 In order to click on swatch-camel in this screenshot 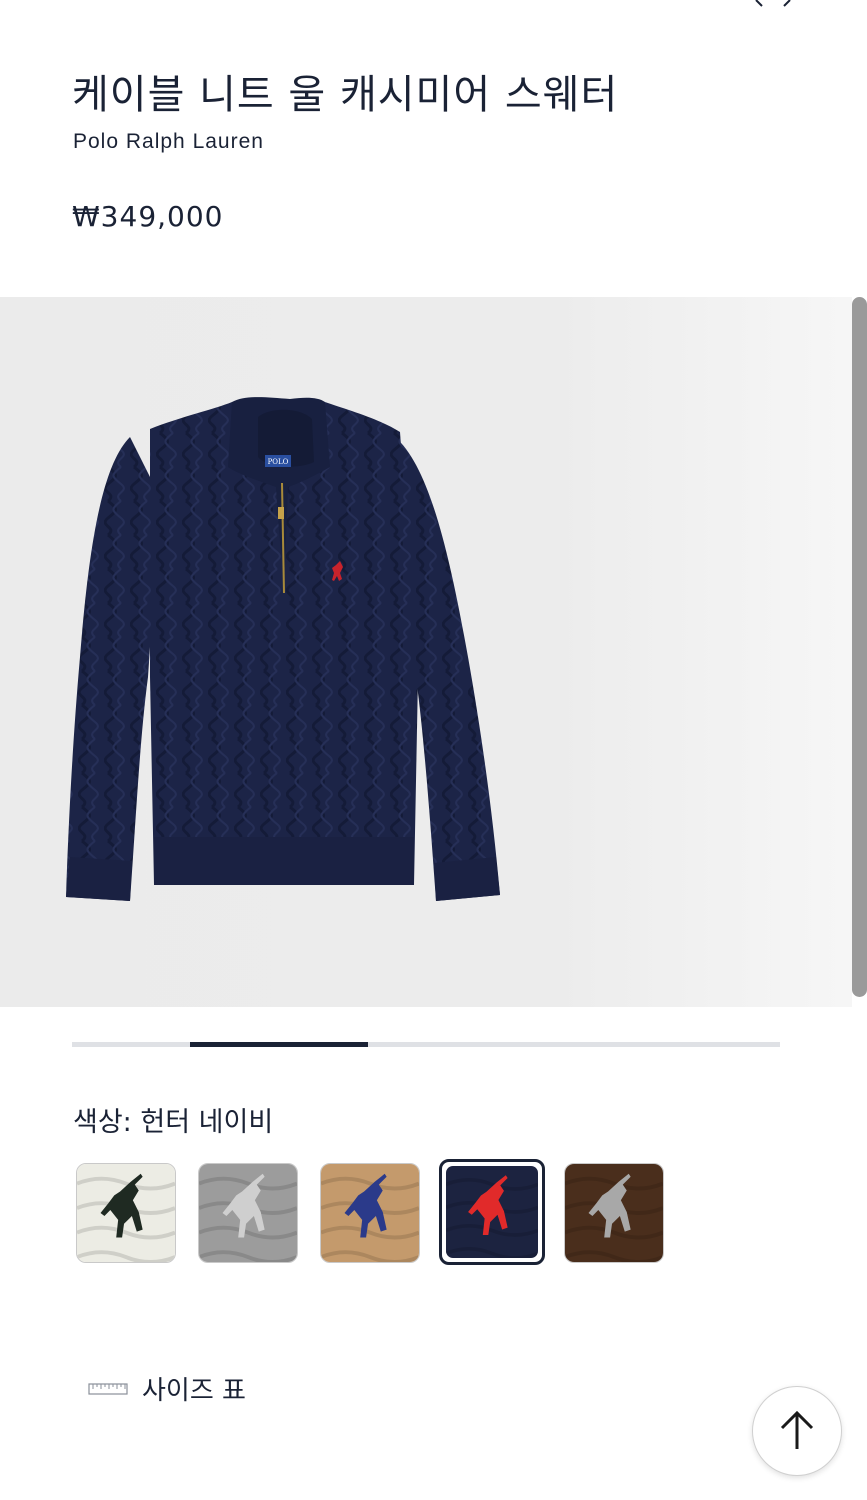, I will do `click(370, 1213)`.